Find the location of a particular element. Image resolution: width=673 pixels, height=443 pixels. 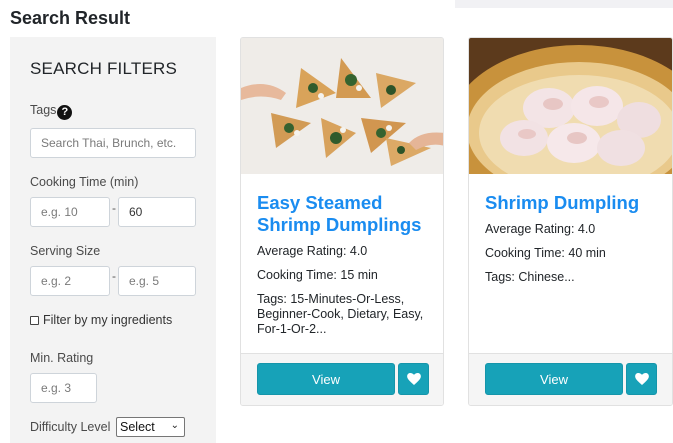

cooking-time-max-input: 60 is located at coordinates (157, 212).